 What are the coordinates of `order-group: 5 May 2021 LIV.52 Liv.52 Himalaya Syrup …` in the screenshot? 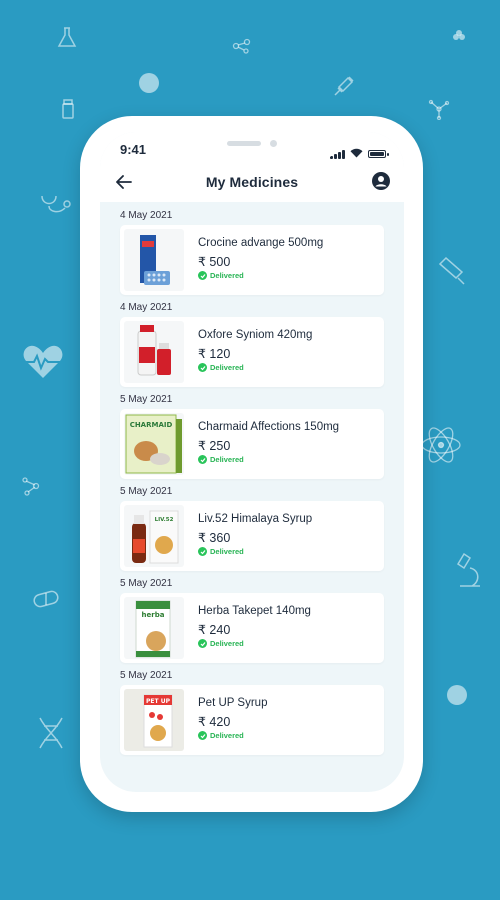 It's located at (252, 528).